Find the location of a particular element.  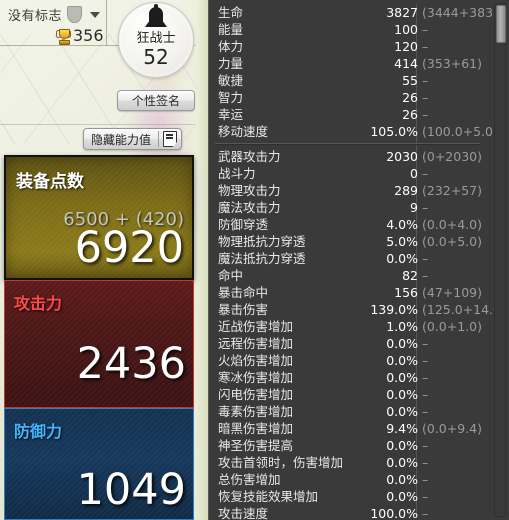

stat-row: 武器攻击力 2030 (0+2030) is located at coordinates (347, 156).